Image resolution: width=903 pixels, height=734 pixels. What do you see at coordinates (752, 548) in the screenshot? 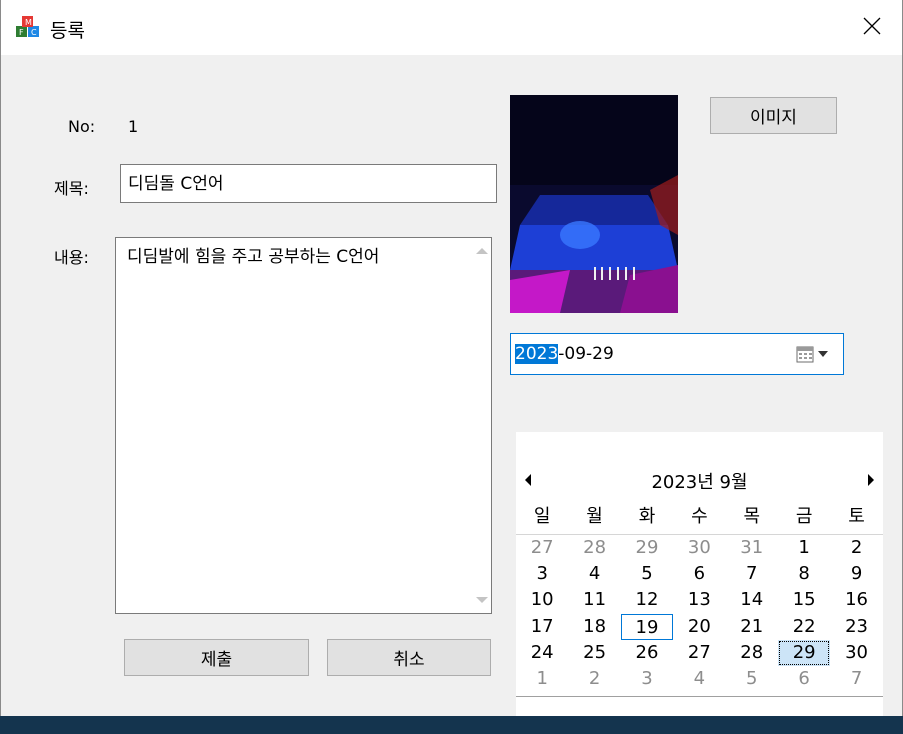
I see `calendar-day: 31` at bounding box center [752, 548].